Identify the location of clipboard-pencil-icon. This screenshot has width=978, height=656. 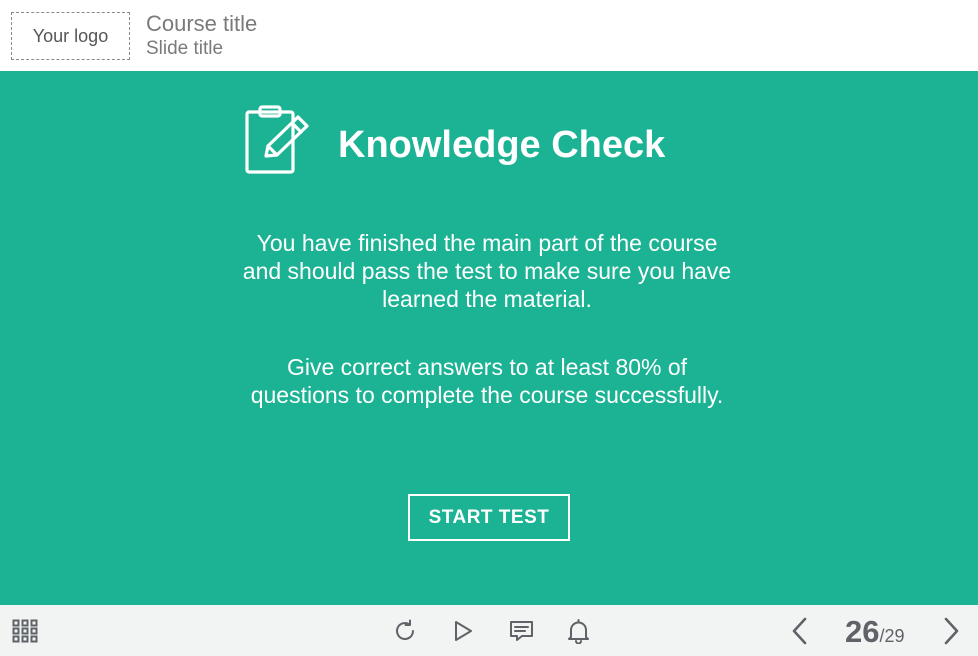
(278, 139).